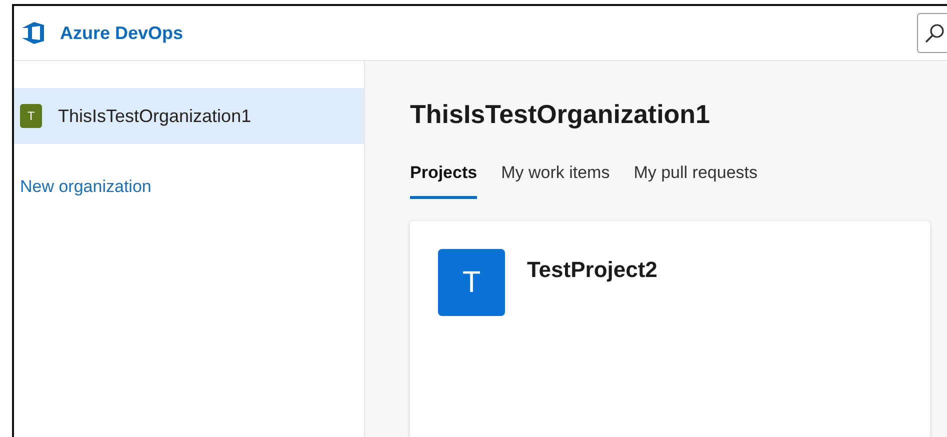 The height and width of the screenshot is (437, 947). I want to click on tab: My pull requests, so click(696, 179).